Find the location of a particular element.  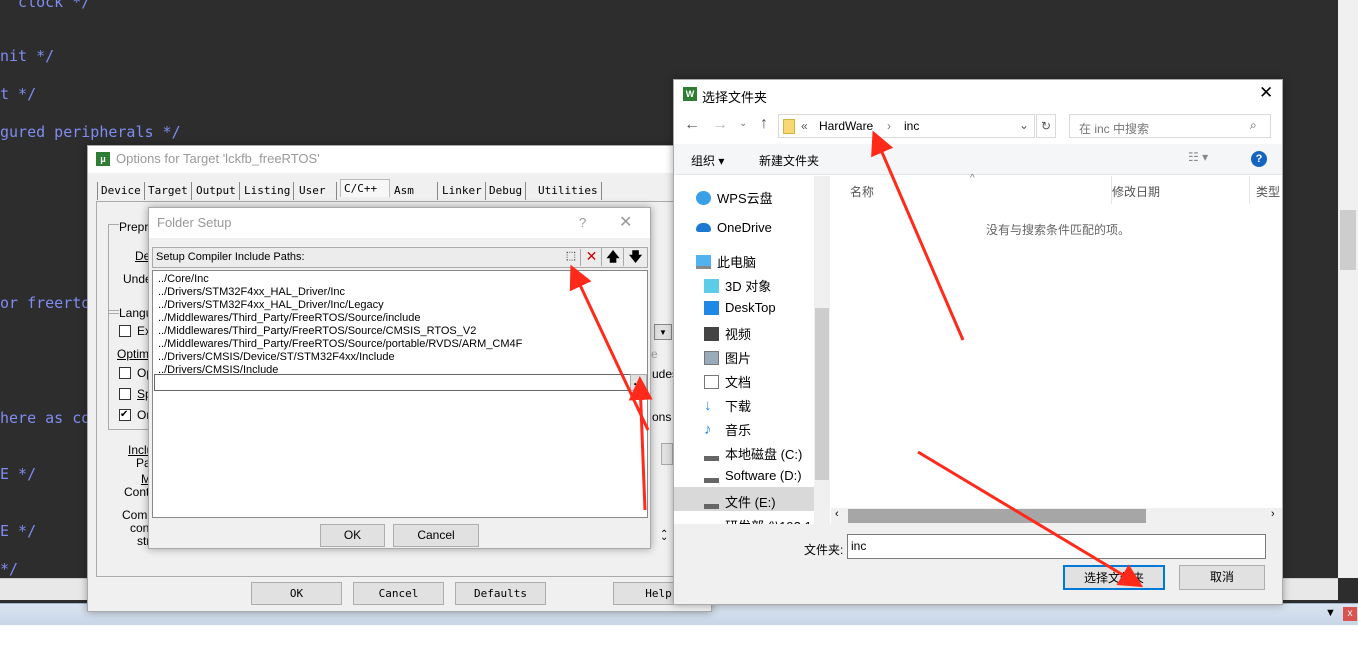

arrow-to-new-folder-icon is located at coordinates (609, 347).